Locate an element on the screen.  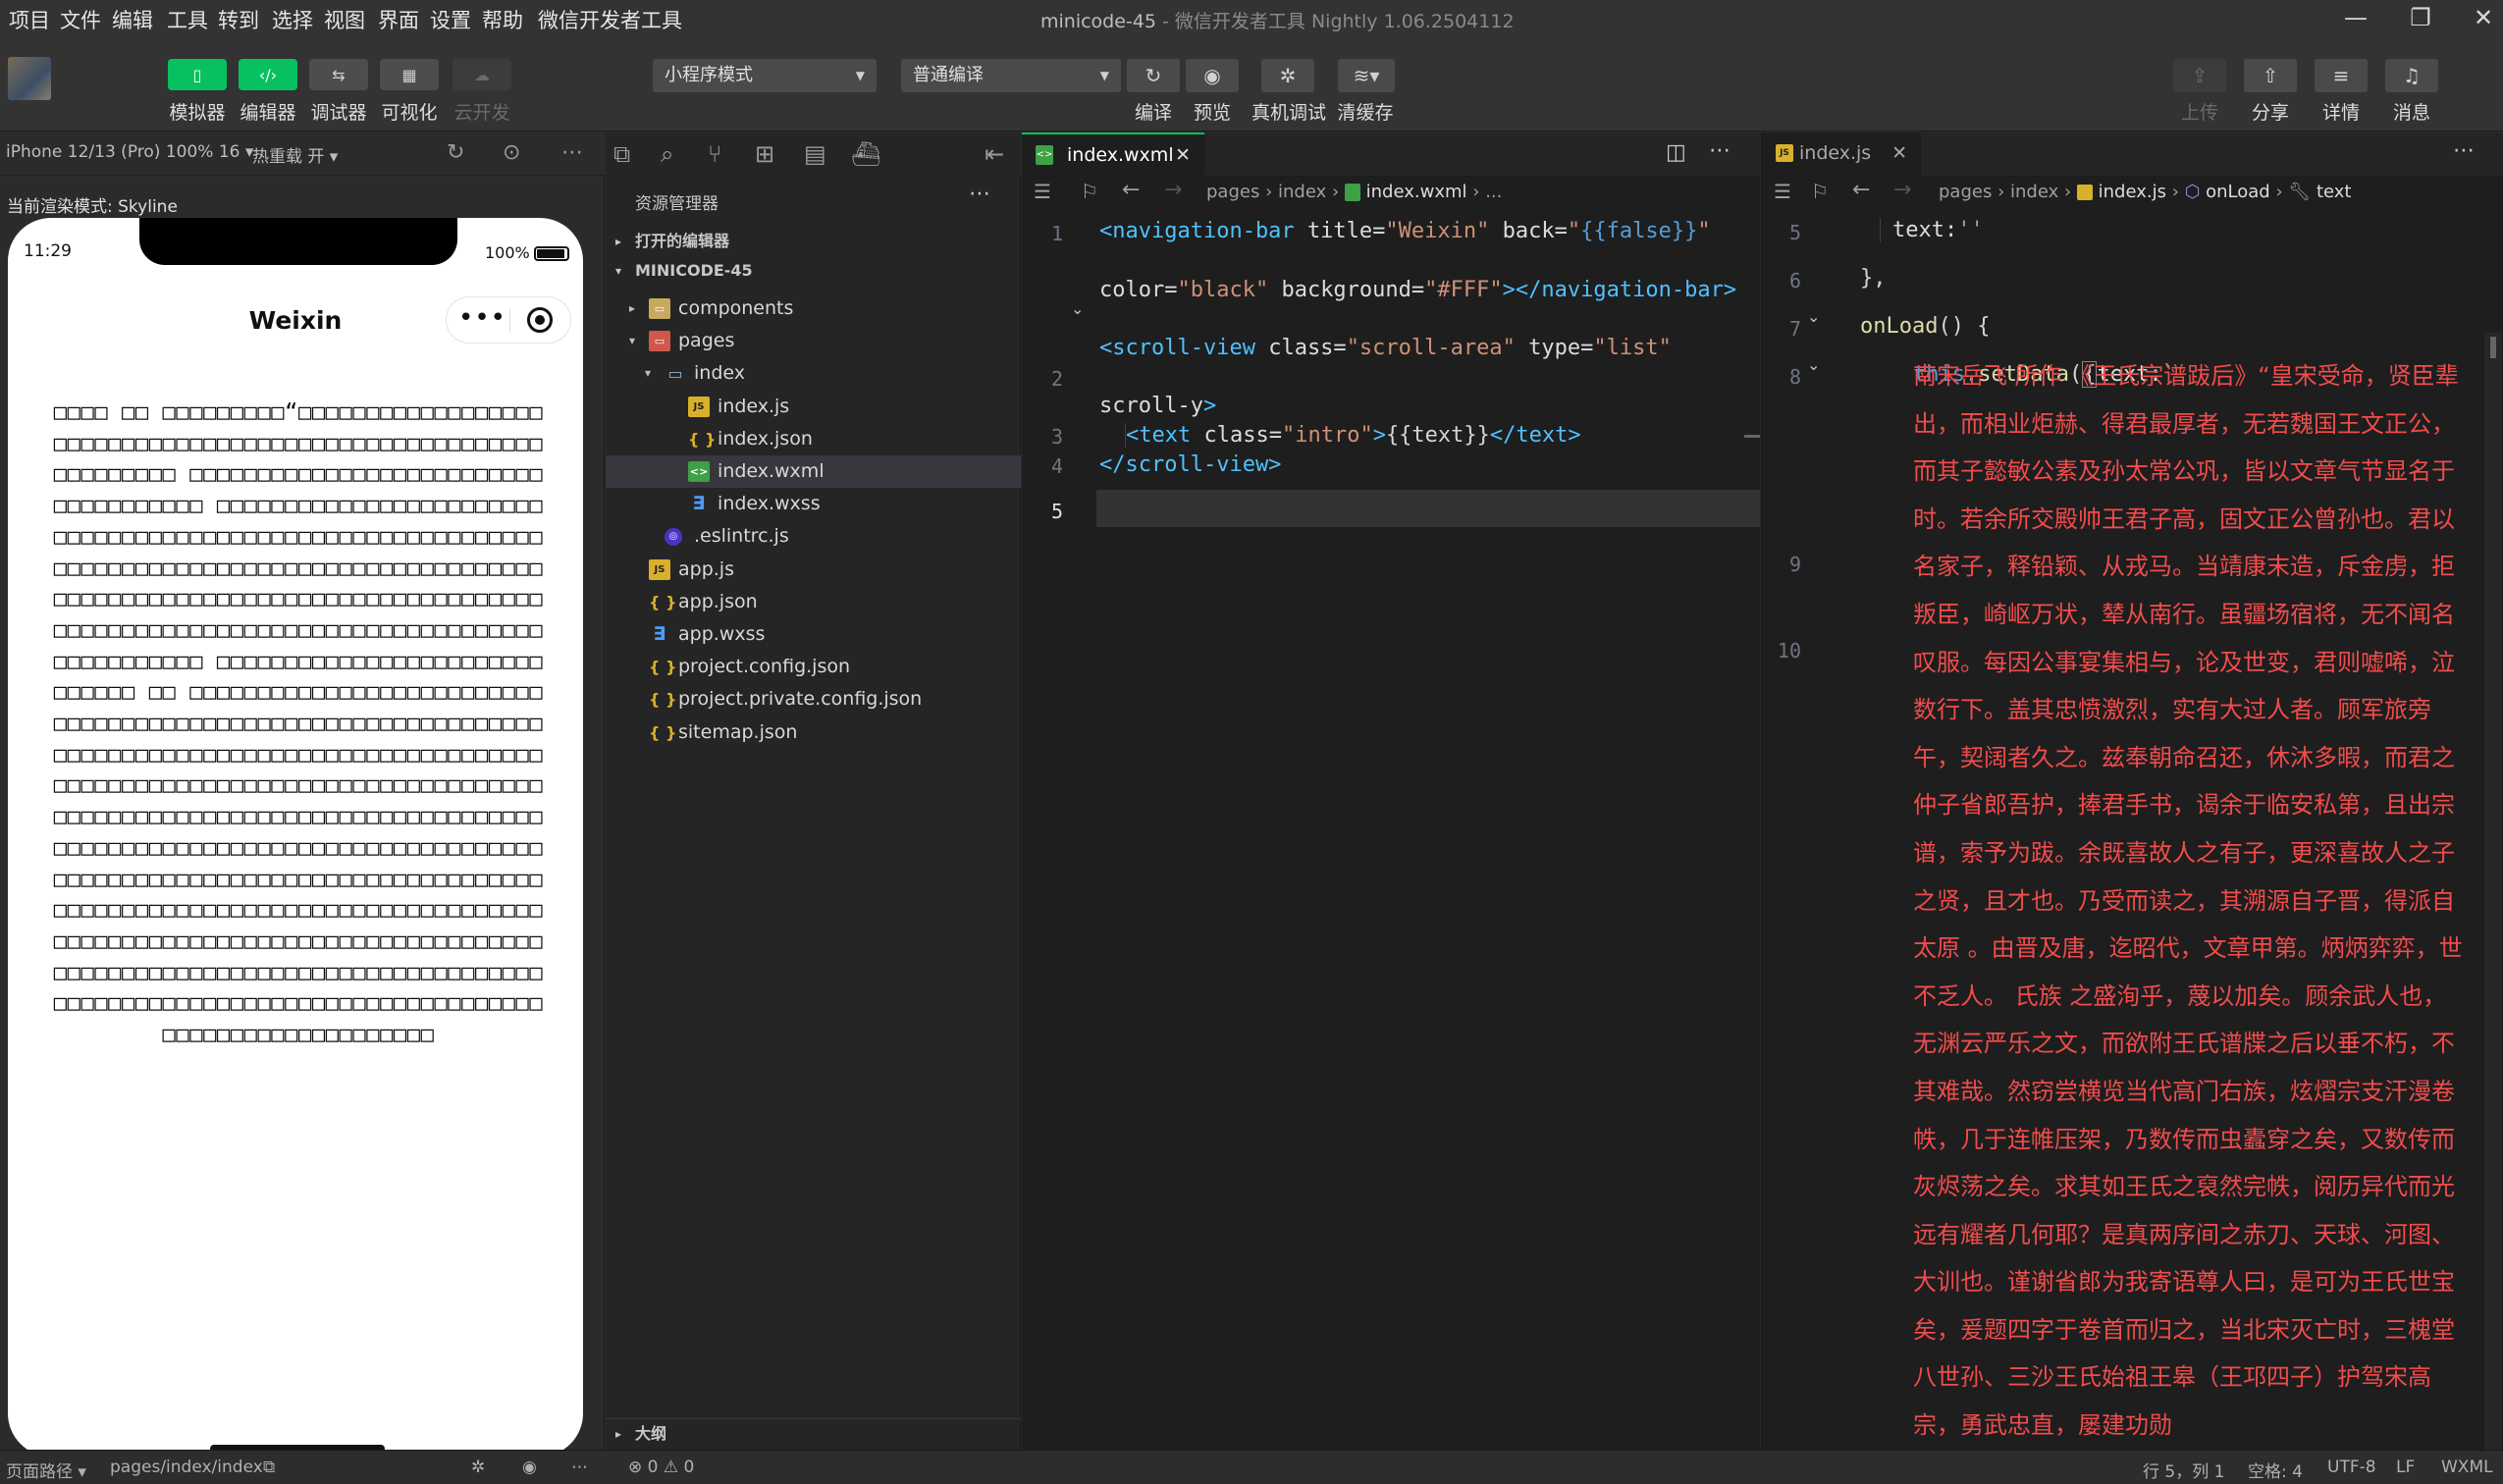
messages-button: ♫ is located at coordinates (2412, 75).